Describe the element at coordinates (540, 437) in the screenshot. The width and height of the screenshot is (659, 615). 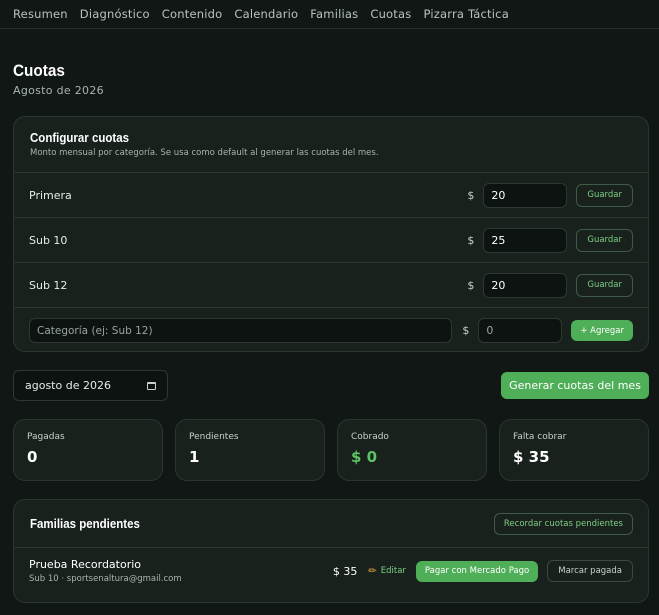
I see `stat-label: Falta cobrar` at that location.